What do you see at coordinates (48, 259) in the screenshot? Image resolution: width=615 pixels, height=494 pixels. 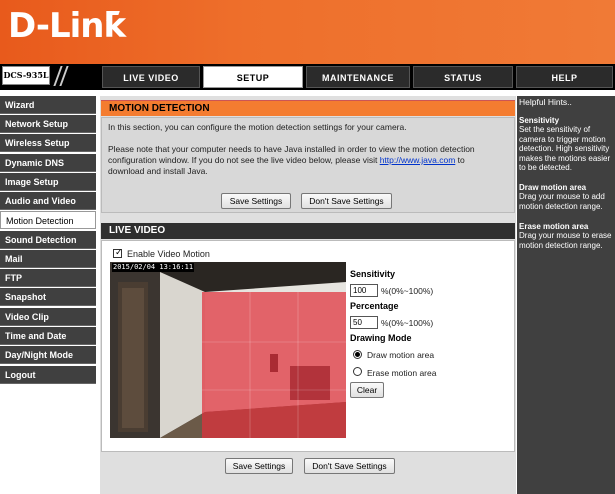 I see `sidebar-item-mail: Mail` at bounding box center [48, 259].